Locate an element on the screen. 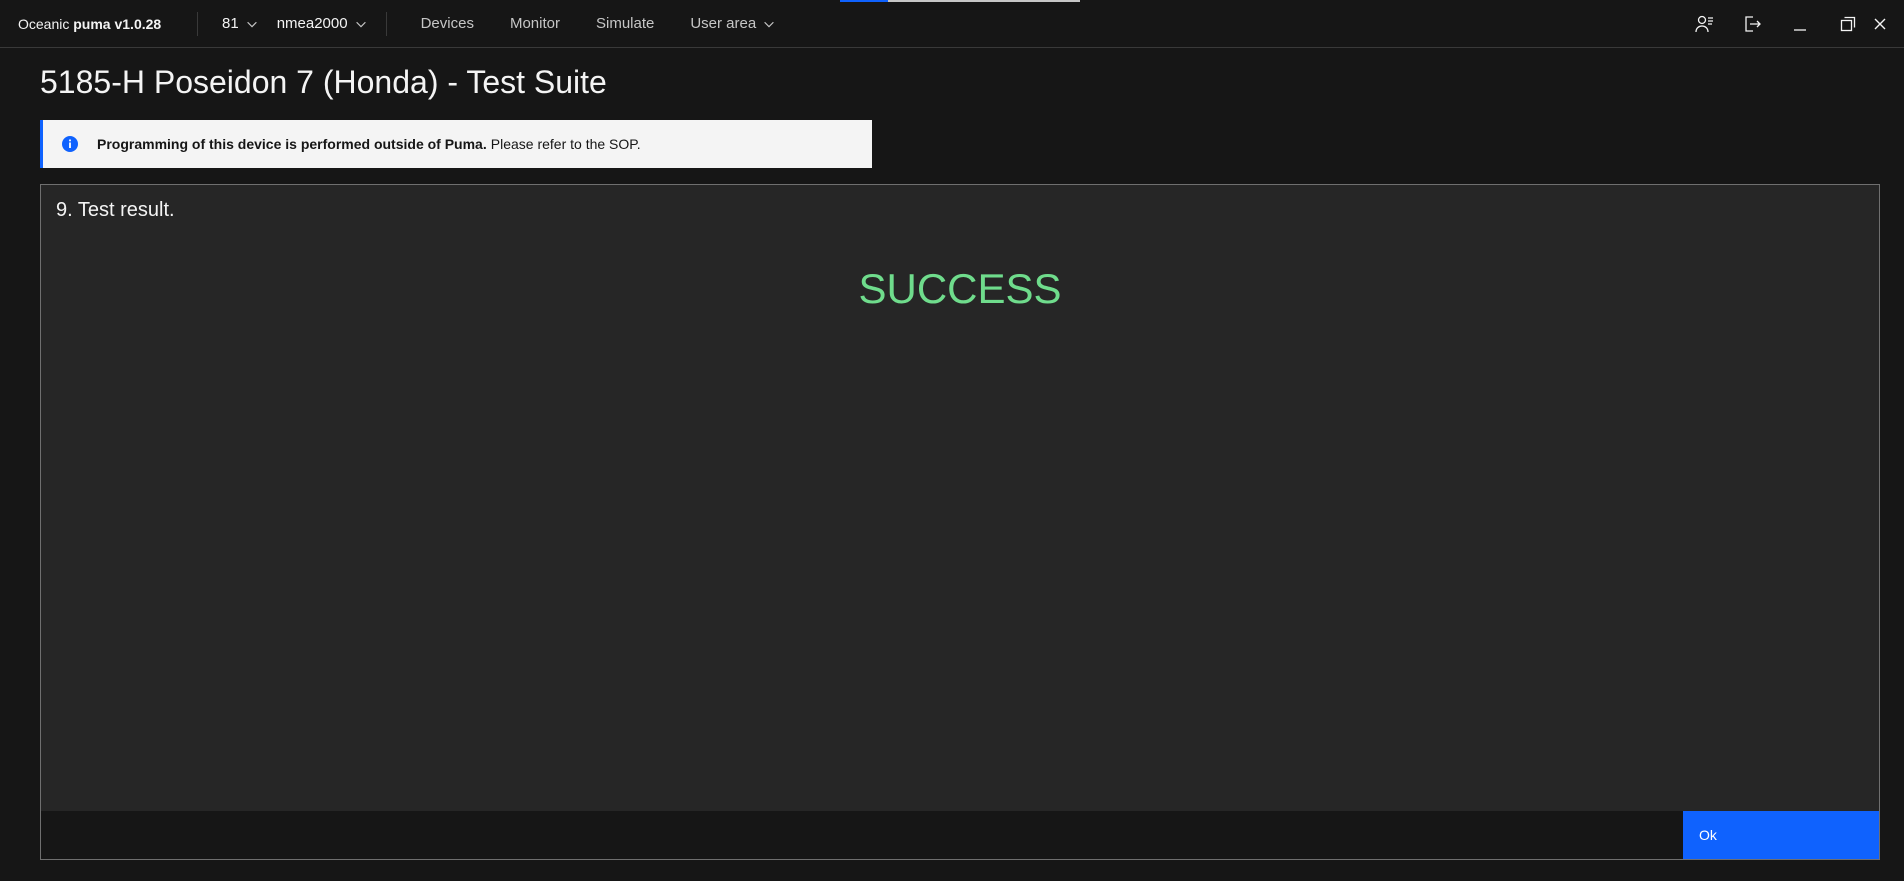 The width and height of the screenshot is (1904, 881). step-label: 9. Test result. is located at coordinates (115, 210).